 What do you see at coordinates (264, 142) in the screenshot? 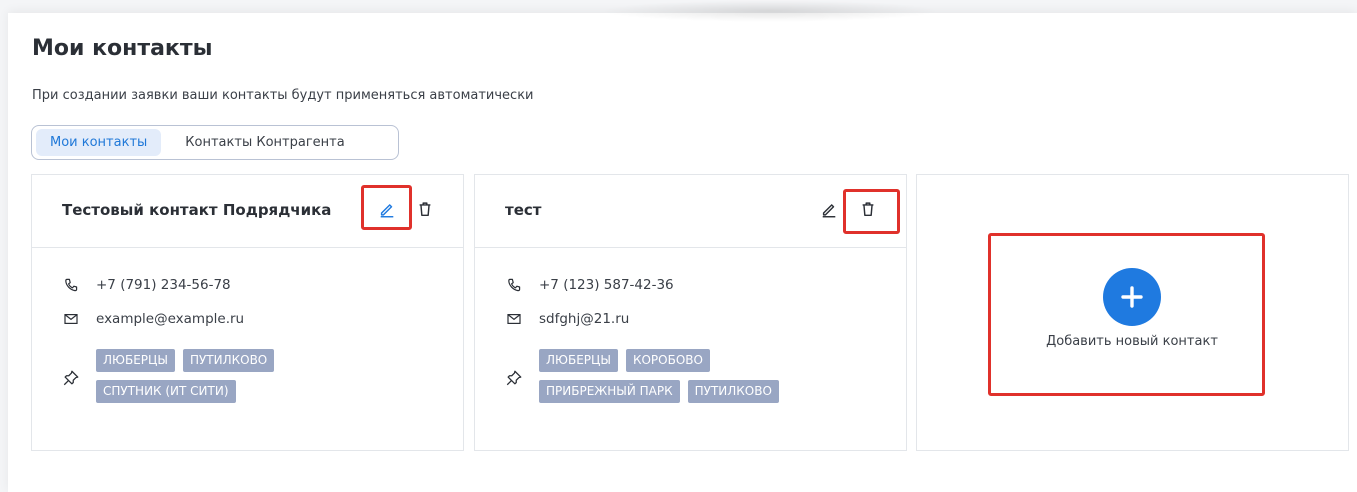
I see `tab-counterparty-contacts: Контакты Контрагента` at bounding box center [264, 142].